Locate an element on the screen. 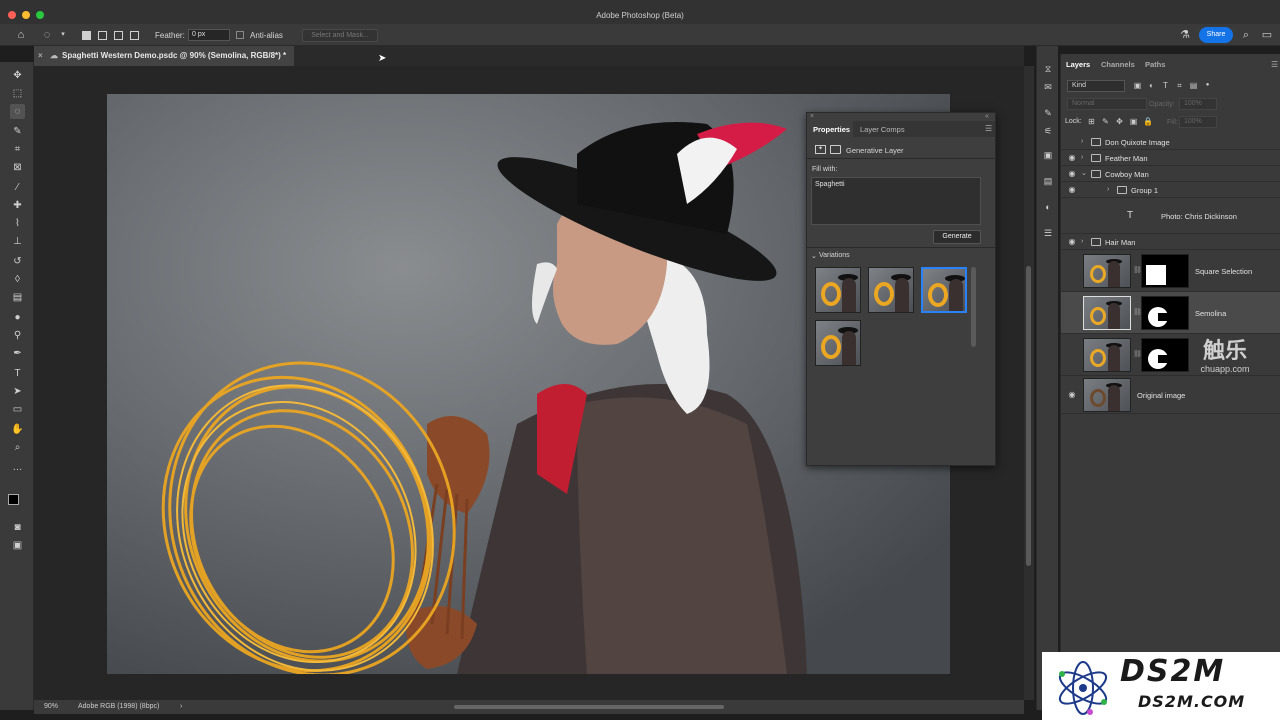  filter-kind-select: Kind is located at coordinates (1096, 86).